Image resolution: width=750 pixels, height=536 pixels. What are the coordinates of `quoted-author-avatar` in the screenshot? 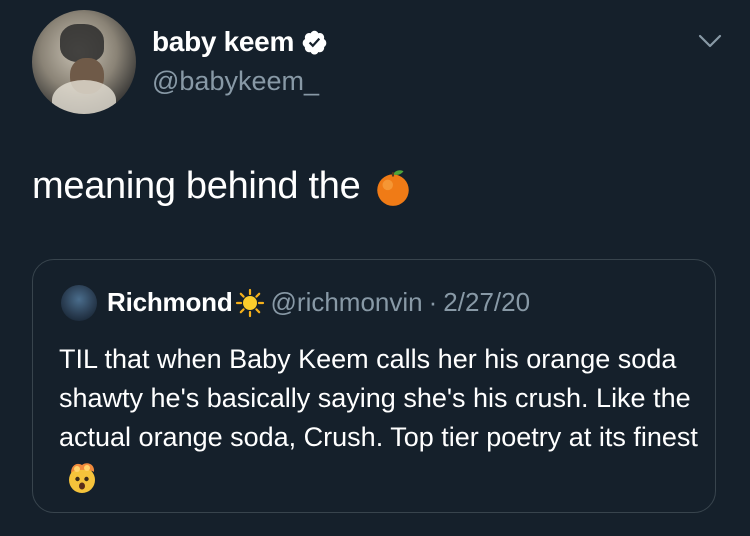 It's located at (79, 303).